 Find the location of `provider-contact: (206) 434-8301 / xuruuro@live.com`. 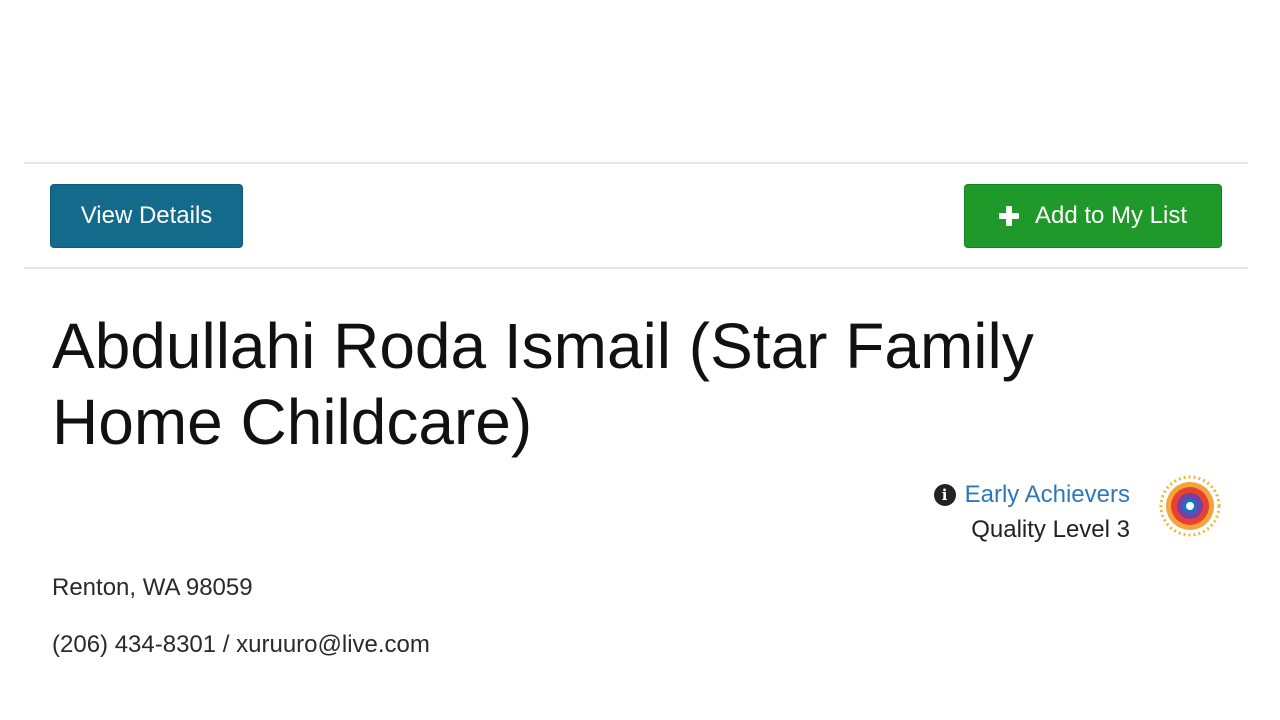

provider-contact: (206) 434-8301 / xuruuro@live.com is located at coordinates (241, 645).